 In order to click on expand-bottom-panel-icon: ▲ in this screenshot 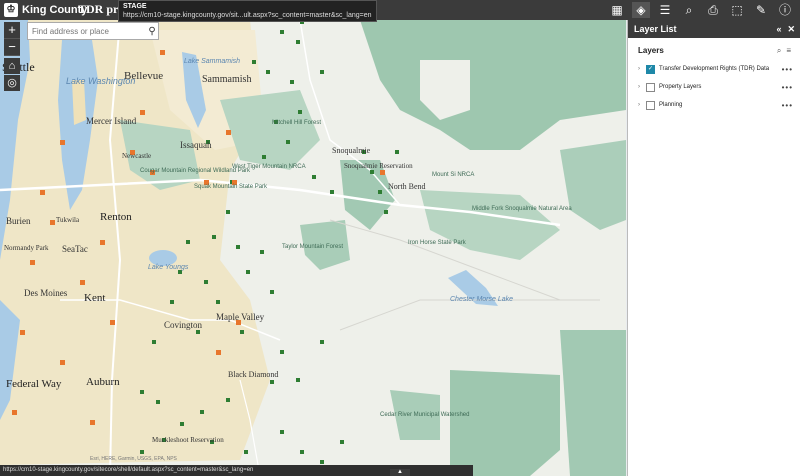, I will do `click(400, 472)`.